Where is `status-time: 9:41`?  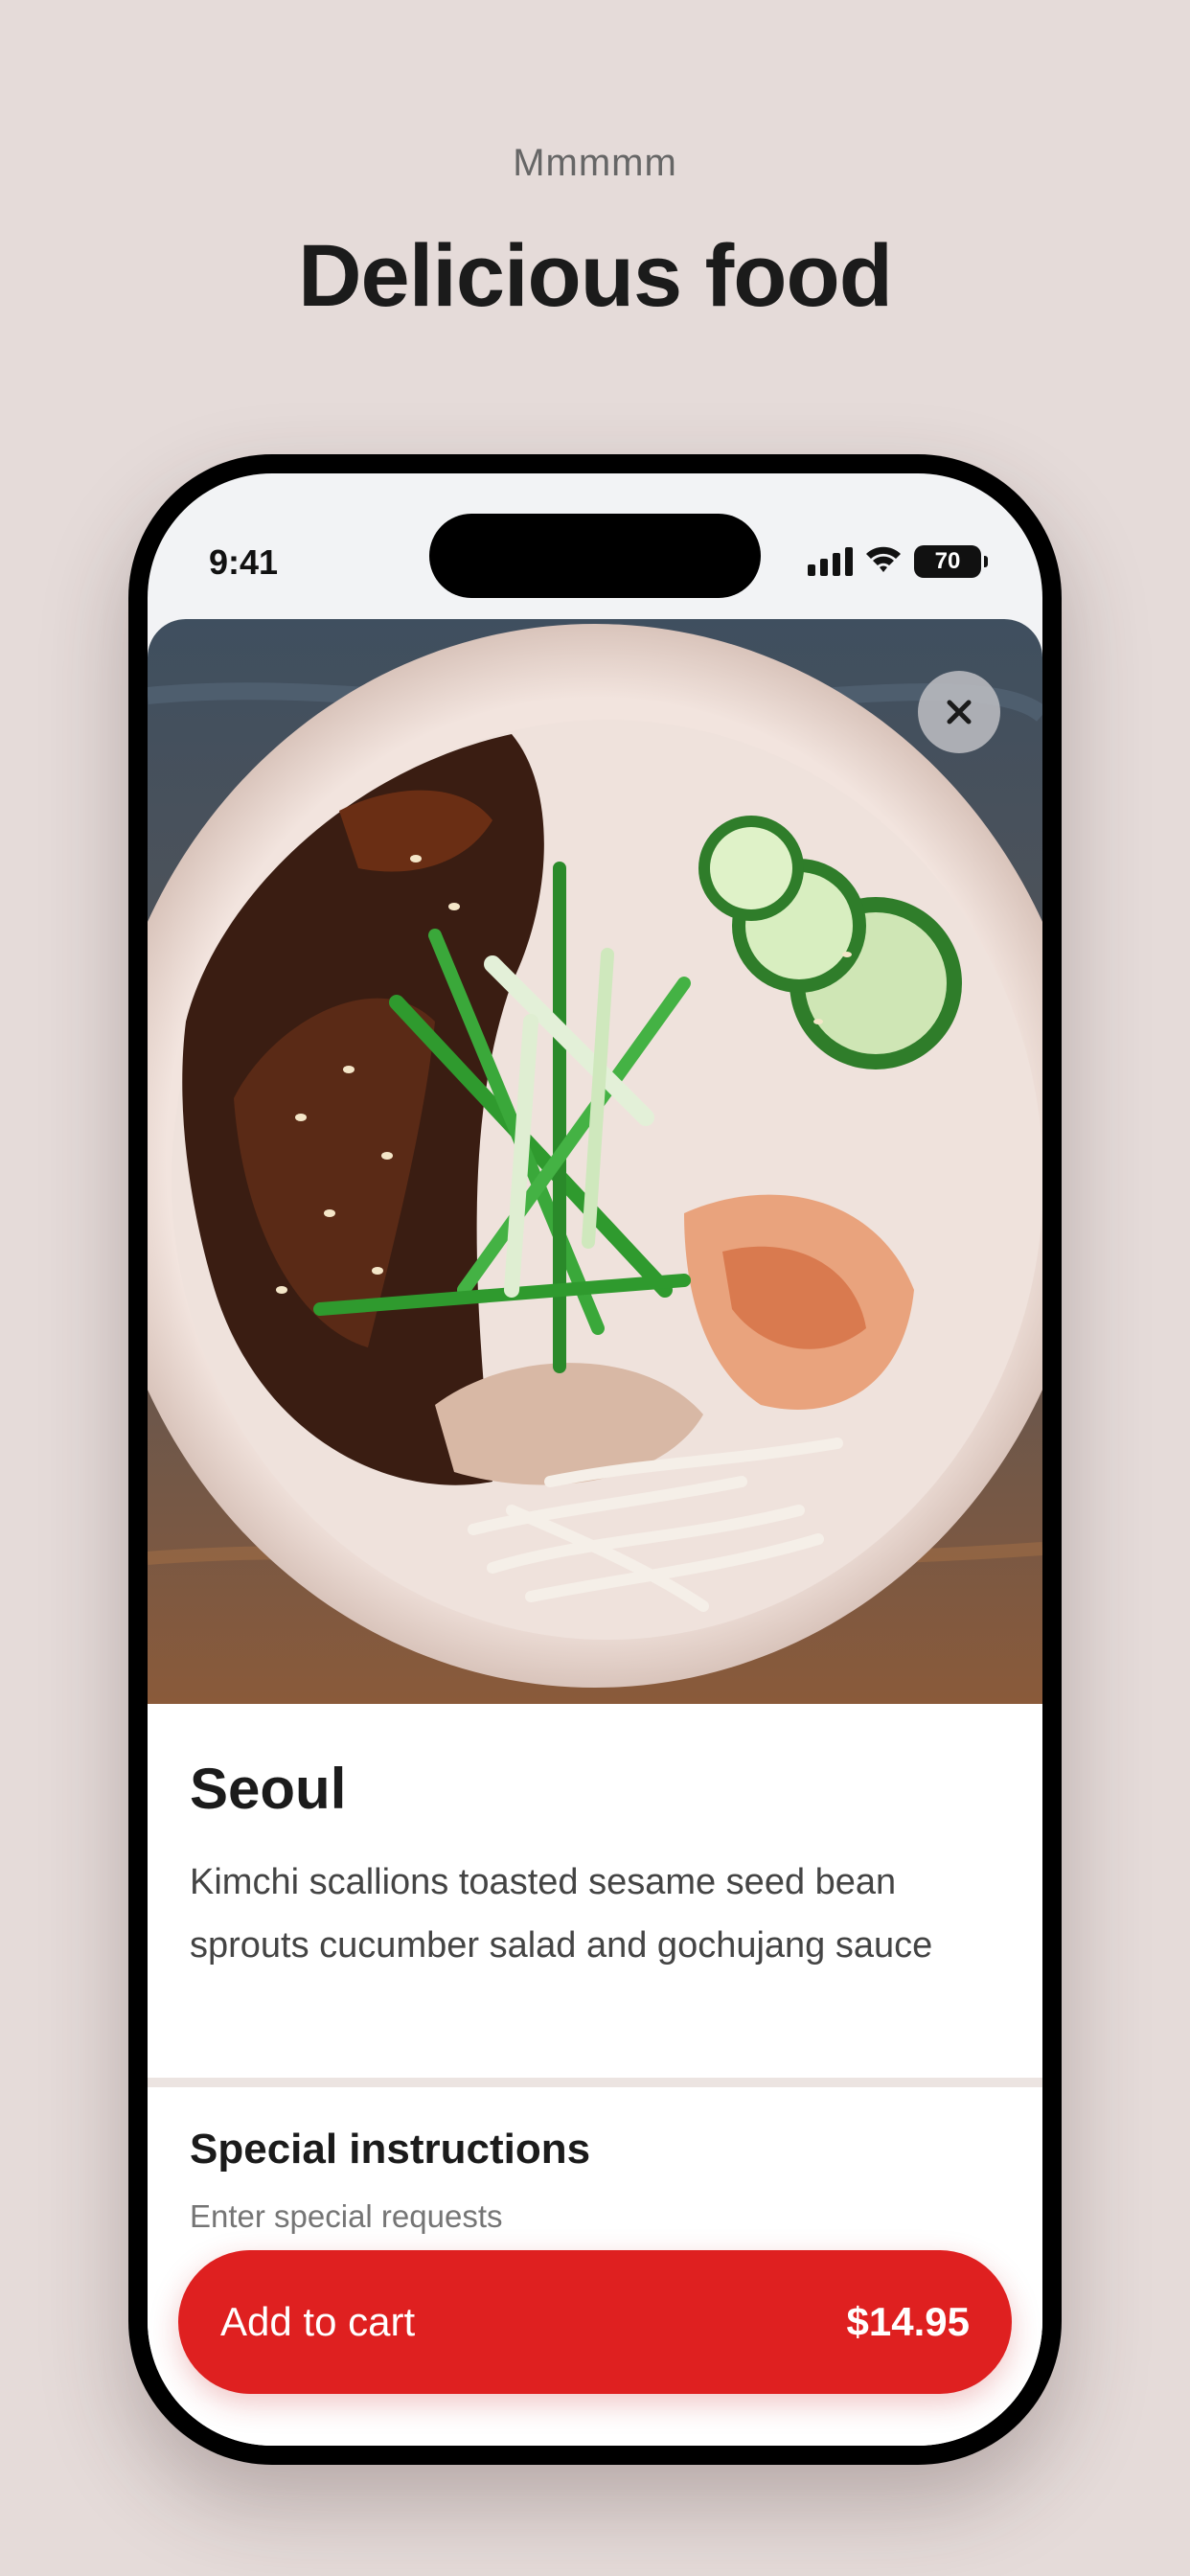 status-time: 9:41 is located at coordinates (244, 562).